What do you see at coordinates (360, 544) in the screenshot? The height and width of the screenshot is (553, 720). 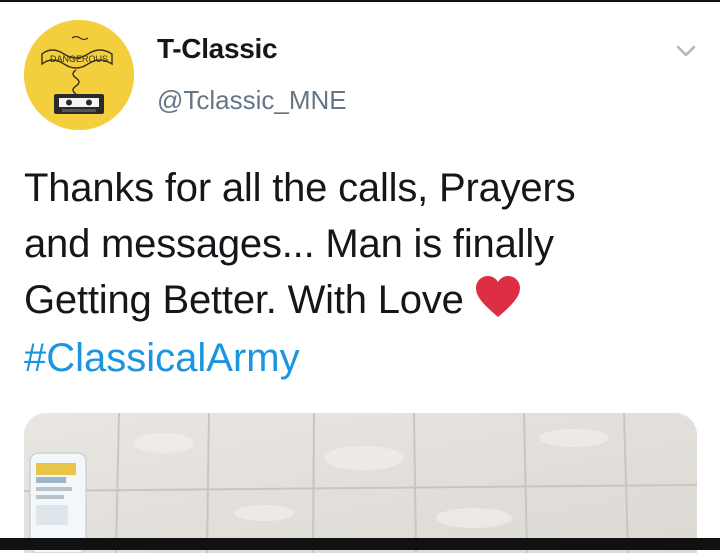 I see `bottom-bar` at bounding box center [360, 544].